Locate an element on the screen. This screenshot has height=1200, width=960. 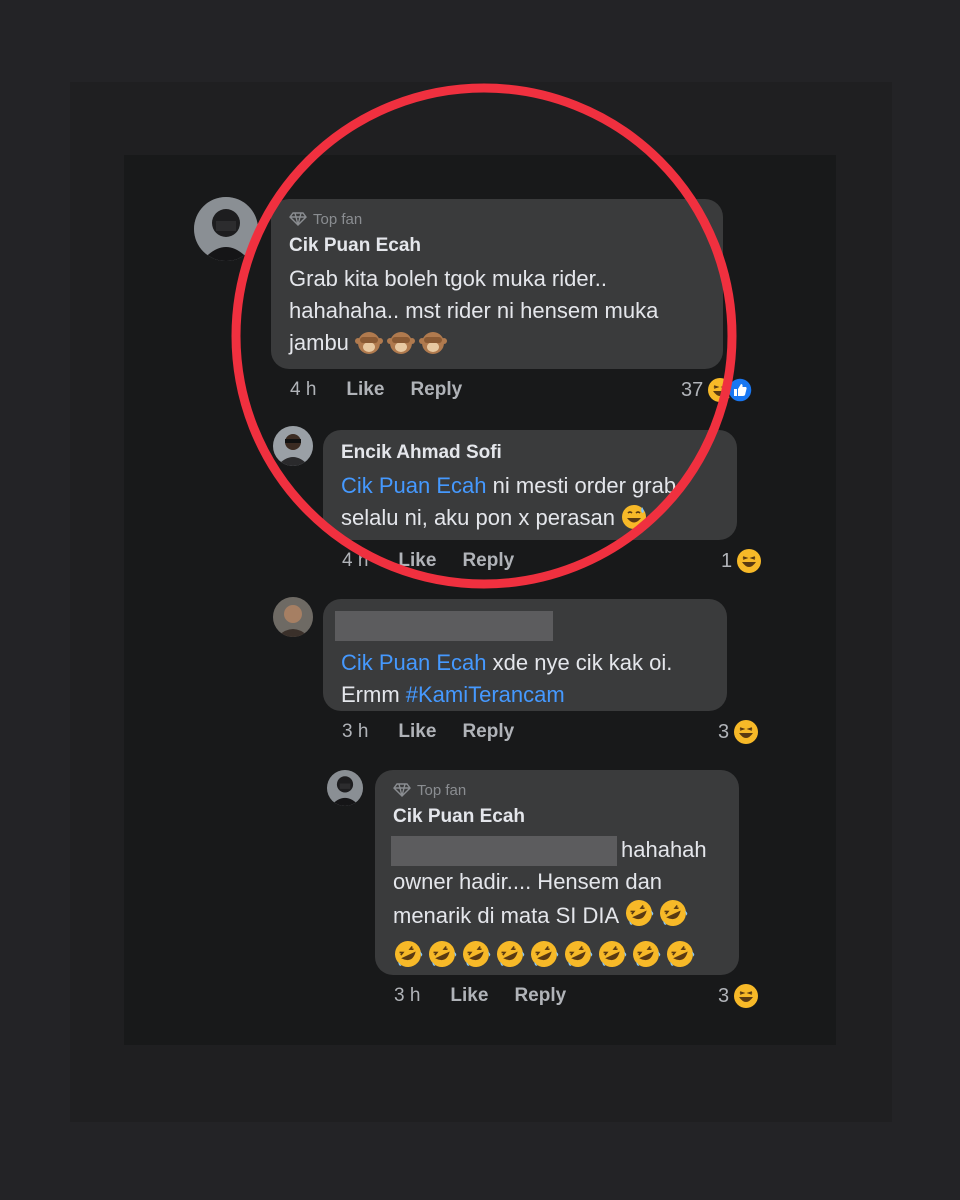
comment-line-text: jambu is located at coordinates (319, 342).